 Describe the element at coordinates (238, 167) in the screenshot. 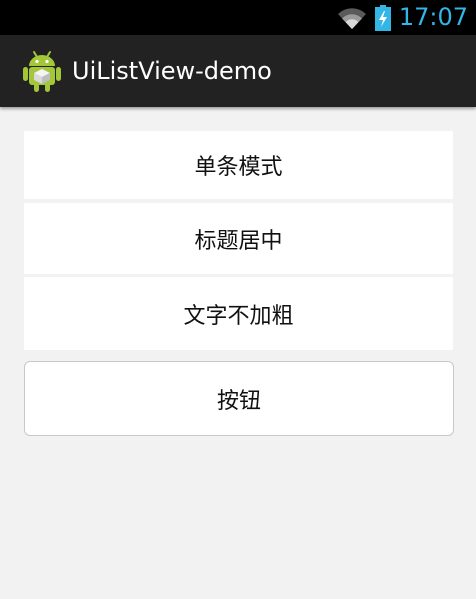

I see `list-item-label: 单条模式` at that location.